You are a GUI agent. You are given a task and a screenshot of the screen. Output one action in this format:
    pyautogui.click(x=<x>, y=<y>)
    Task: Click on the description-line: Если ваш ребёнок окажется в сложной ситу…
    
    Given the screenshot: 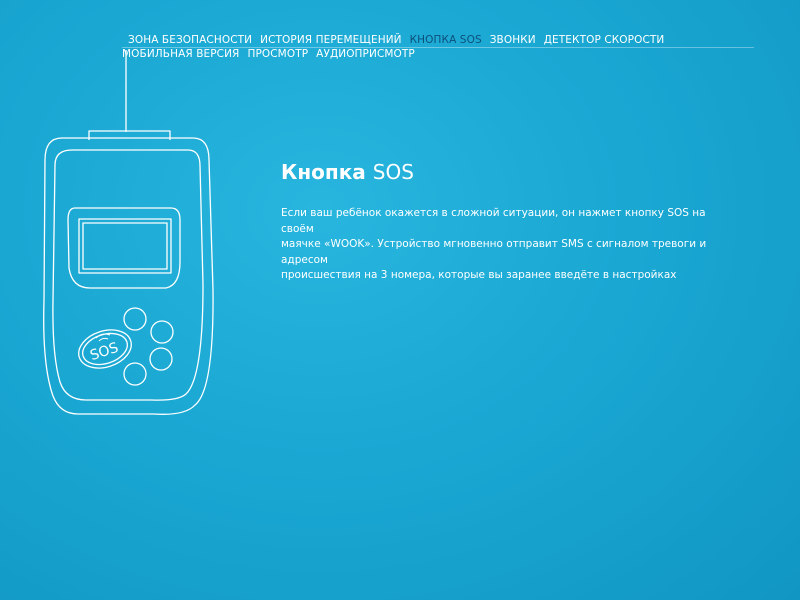 What is the action you would take?
    pyautogui.click(x=493, y=213)
    